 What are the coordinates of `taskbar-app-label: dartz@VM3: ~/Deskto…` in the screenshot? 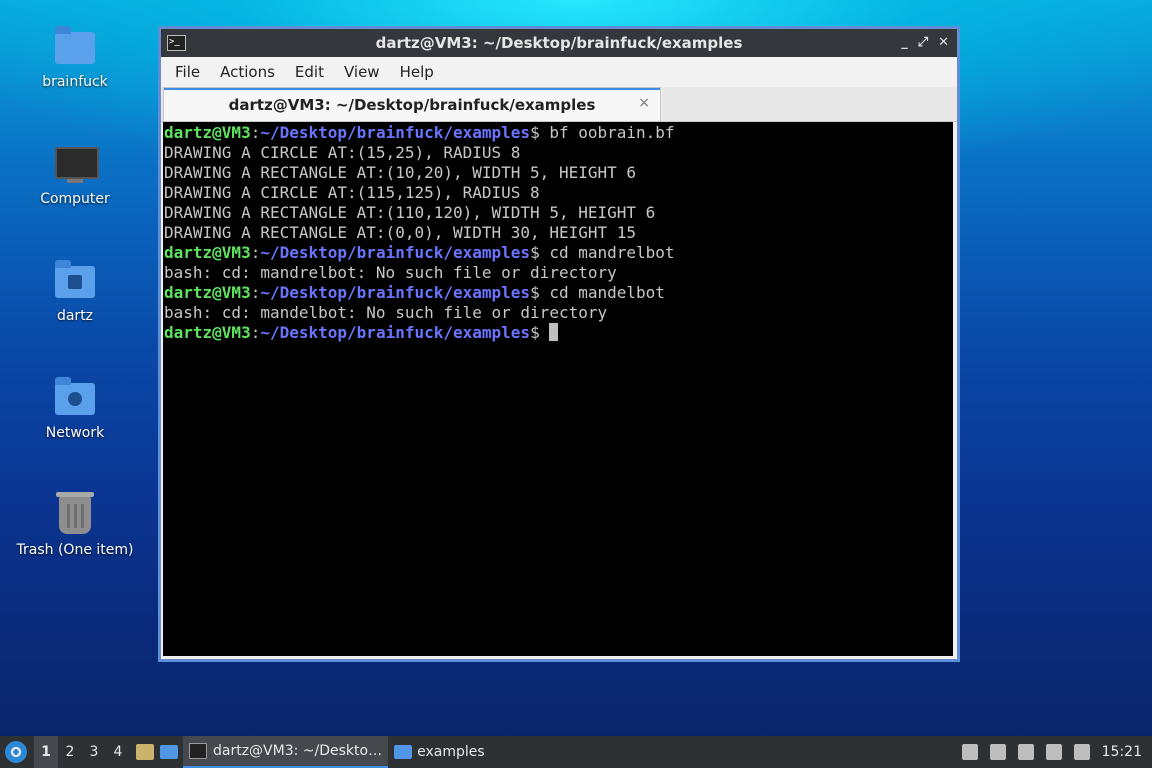 It's located at (298, 751).